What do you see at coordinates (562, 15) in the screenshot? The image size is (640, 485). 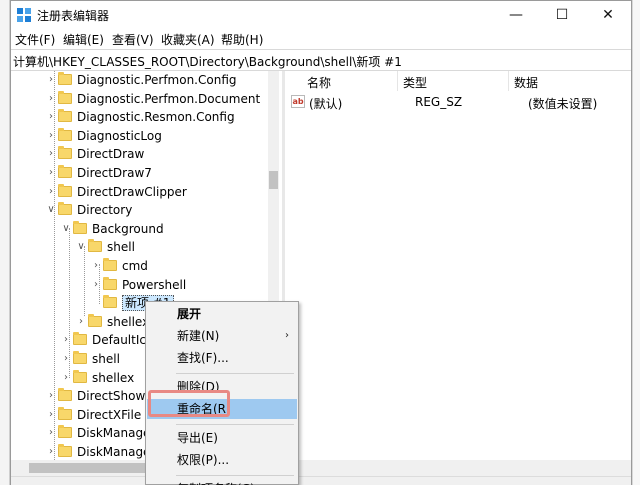 I see `maximize-button: ☐` at bounding box center [562, 15].